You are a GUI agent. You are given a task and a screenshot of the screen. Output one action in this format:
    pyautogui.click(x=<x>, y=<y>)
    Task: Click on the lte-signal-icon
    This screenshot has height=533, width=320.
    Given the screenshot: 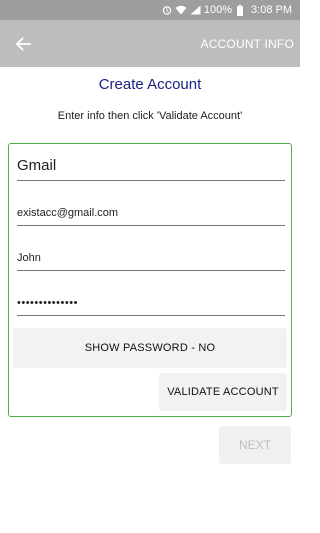 What is the action you would take?
    pyautogui.click(x=195, y=10)
    